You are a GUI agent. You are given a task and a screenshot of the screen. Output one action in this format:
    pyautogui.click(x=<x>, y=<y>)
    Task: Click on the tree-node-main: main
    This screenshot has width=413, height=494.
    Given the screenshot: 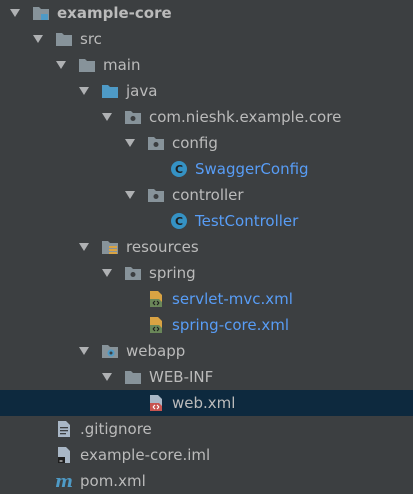 What is the action you would take?
    pyautogui.click(x=206, y=65)
    